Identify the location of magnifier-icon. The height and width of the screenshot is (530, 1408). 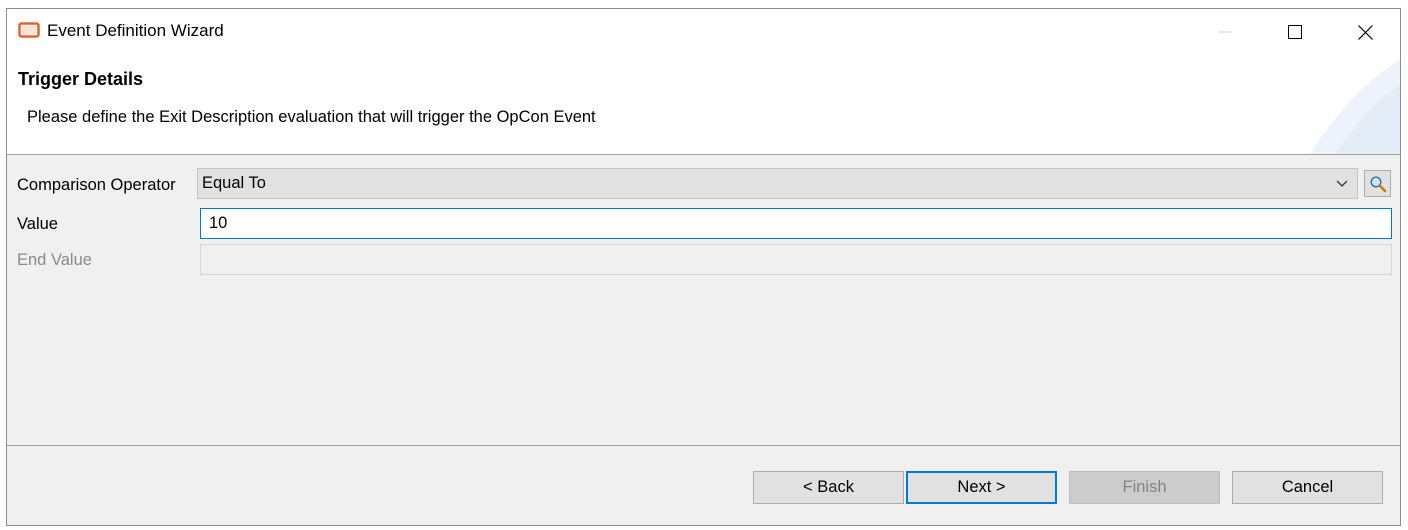
(1377, 183).